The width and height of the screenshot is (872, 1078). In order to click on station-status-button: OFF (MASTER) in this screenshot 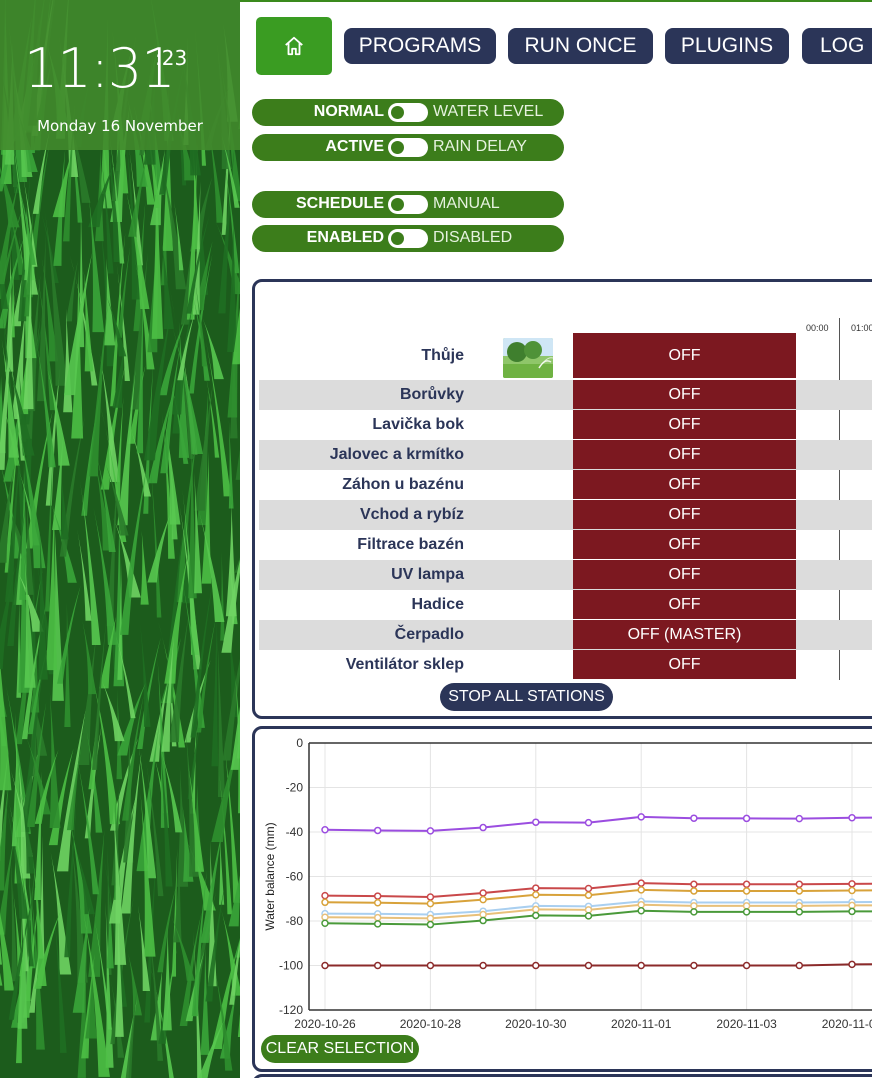, I will do `click(684, 634)`.